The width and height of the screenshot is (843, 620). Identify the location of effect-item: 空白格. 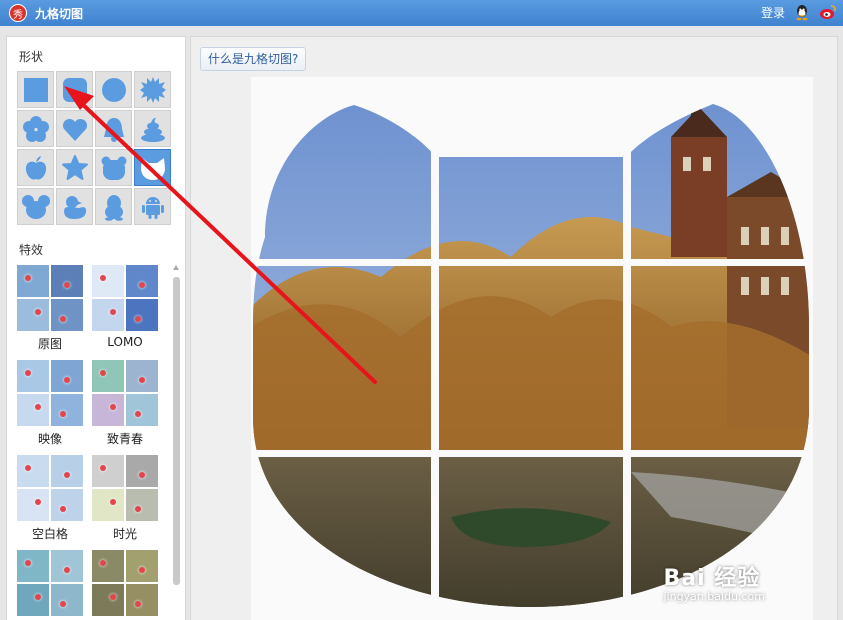
(50, 498).